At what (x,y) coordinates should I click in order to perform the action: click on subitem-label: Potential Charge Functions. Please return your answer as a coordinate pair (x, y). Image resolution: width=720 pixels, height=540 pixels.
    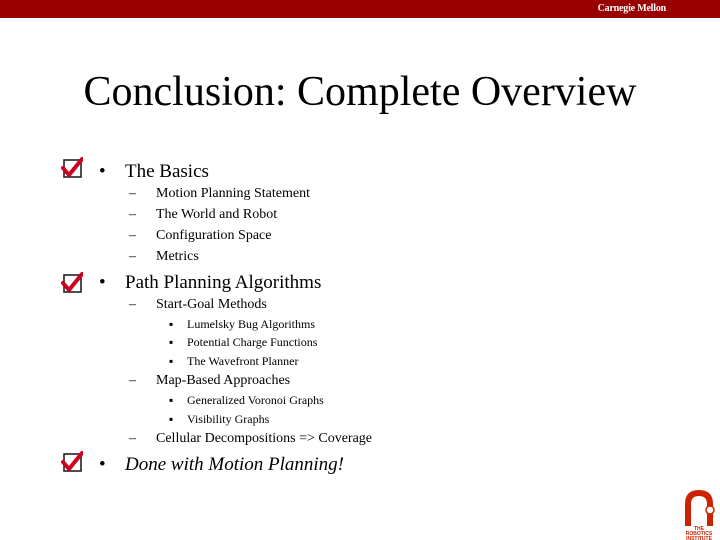
    Looking at the image, I should click on (252, 342).